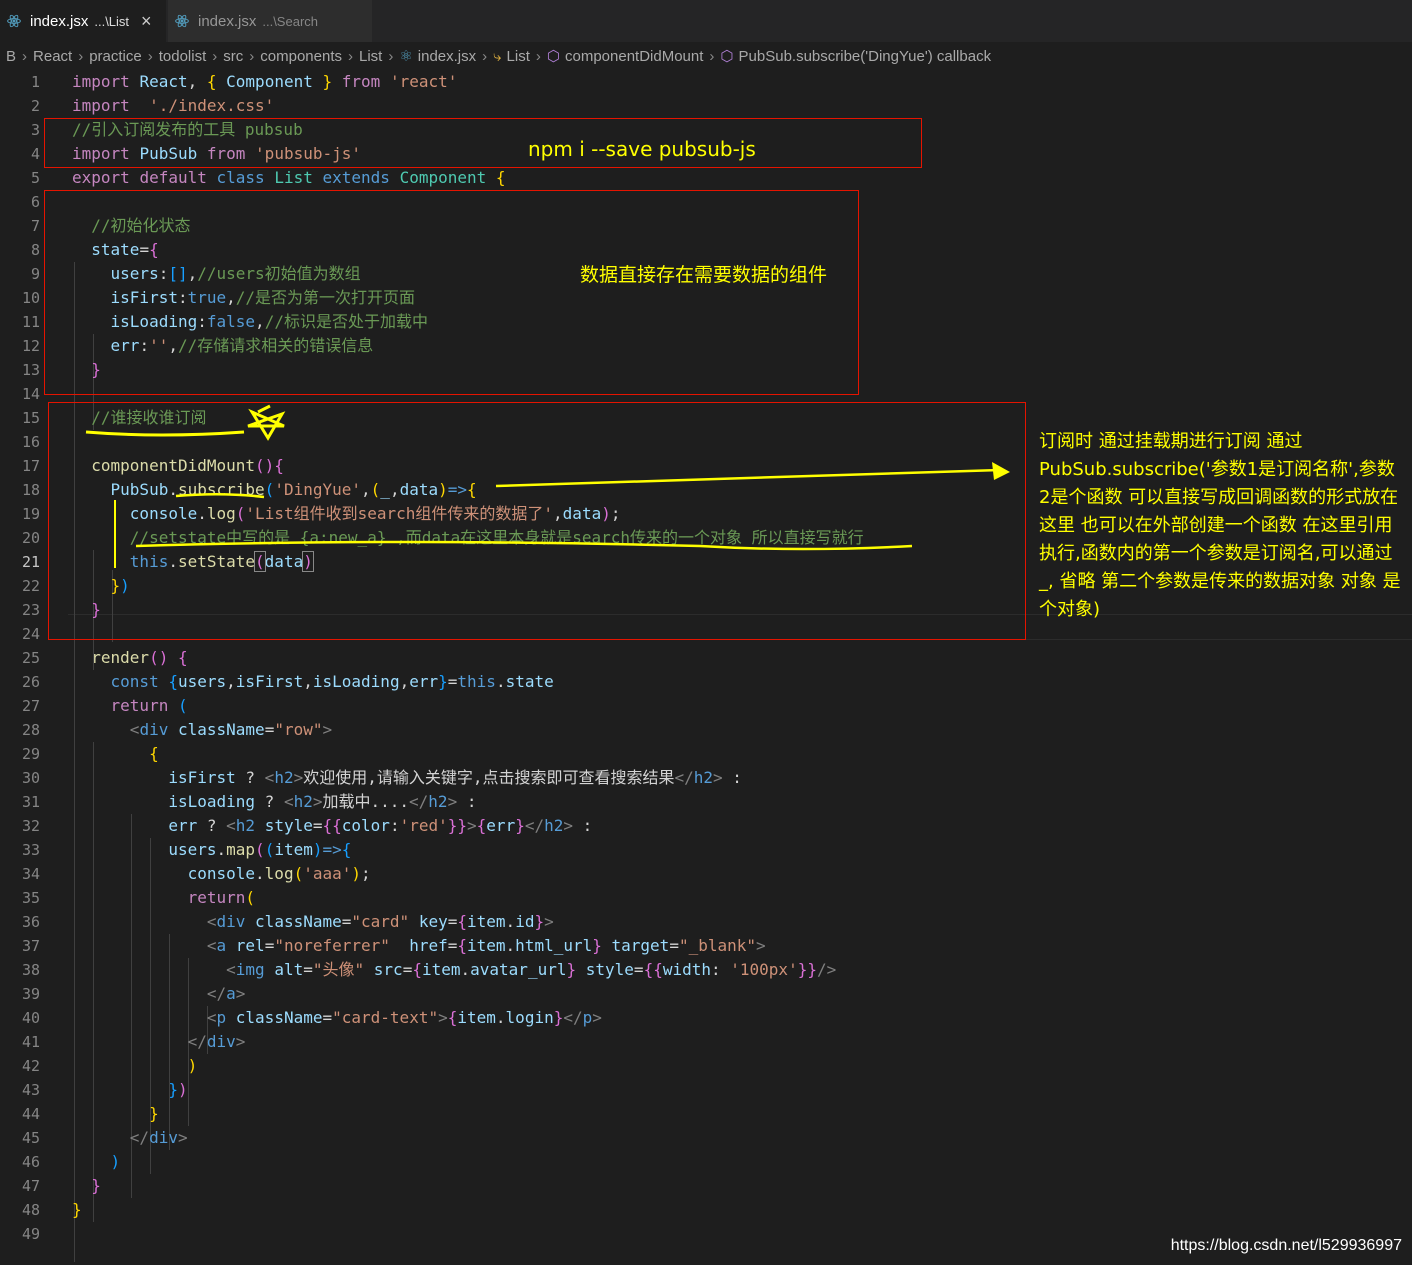 Image resolution: width=1412 pixels, height=1265 pixels. What do you see at coordinates (865, 56) in the screenshot?
I see `breadcrumb-item: PubSub.subscribe('DingYue') callback` at bounding box center [865, 56].